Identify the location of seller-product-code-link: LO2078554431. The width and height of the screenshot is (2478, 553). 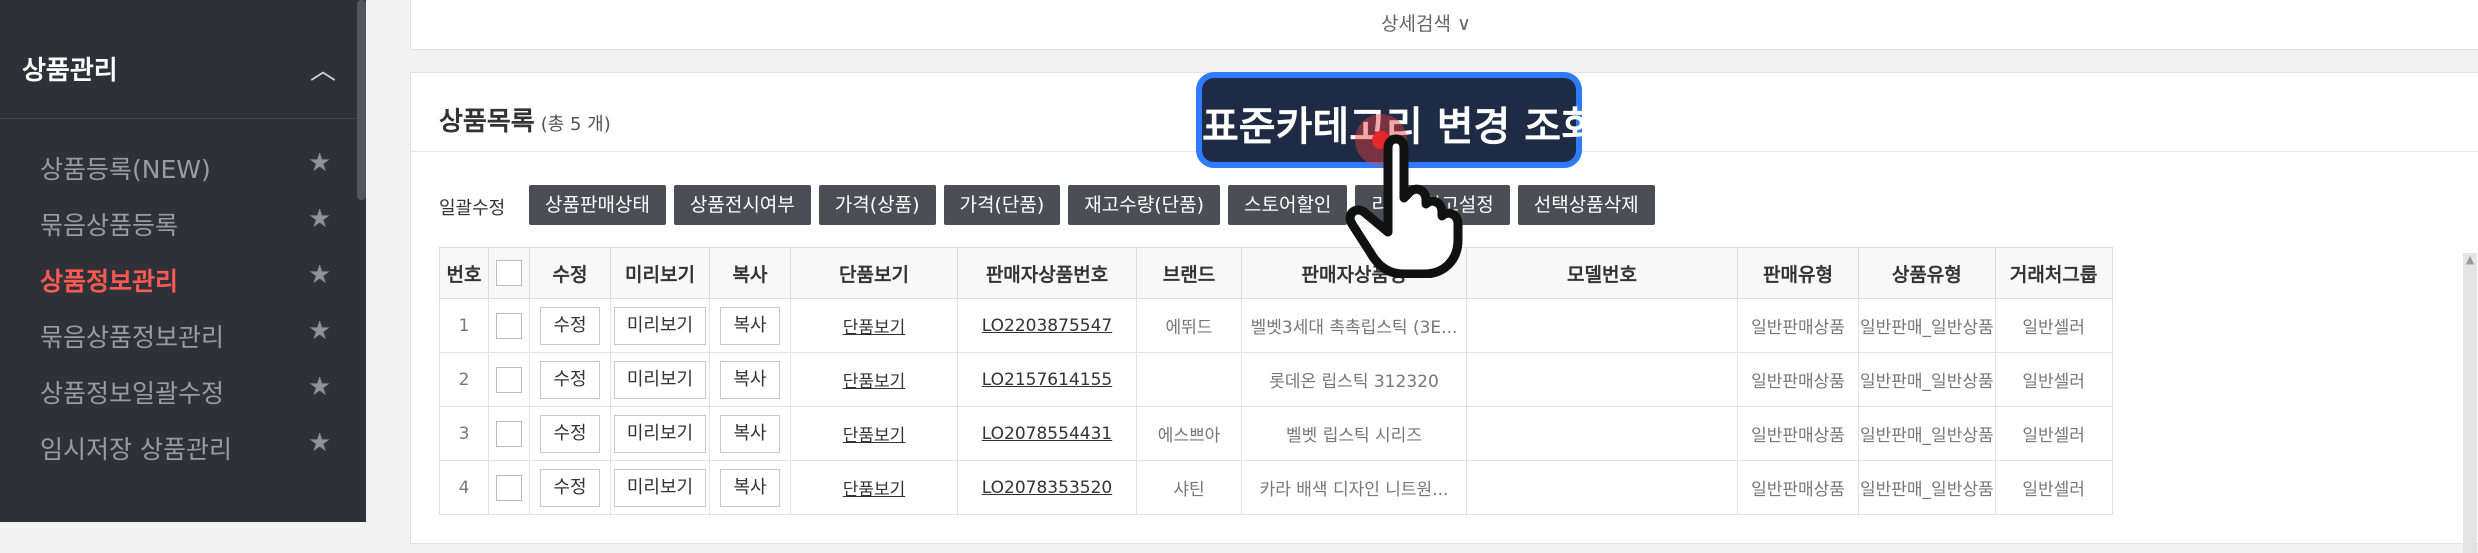
(1047, 434).